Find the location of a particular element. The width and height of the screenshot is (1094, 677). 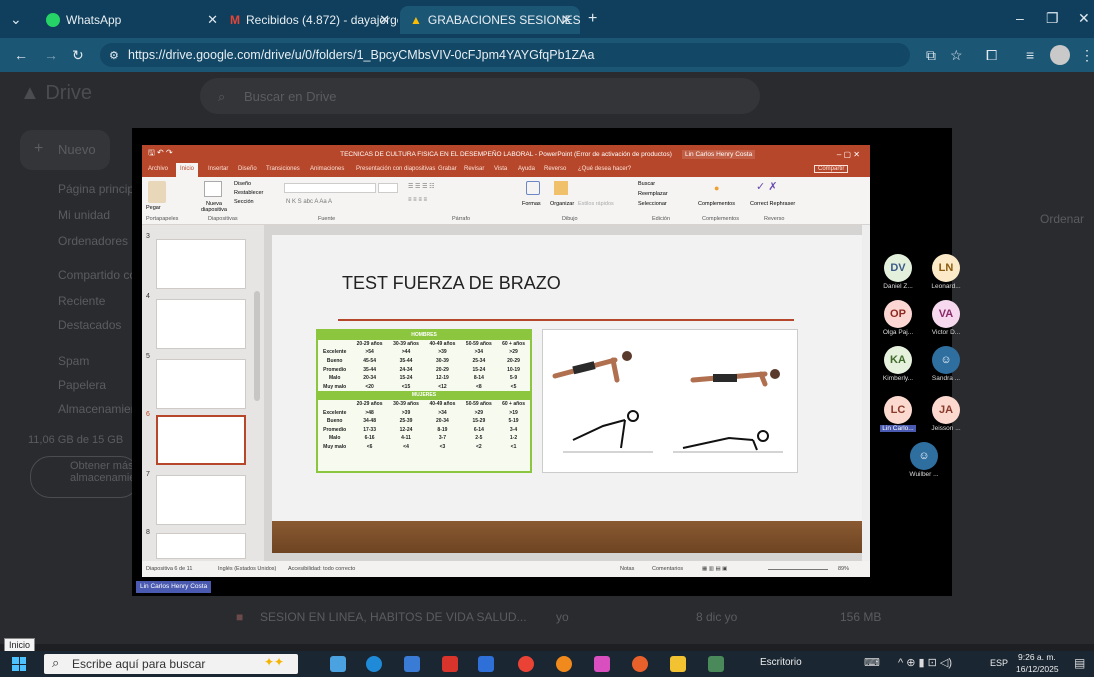

paste-icon is located at coordinates (157, 192).